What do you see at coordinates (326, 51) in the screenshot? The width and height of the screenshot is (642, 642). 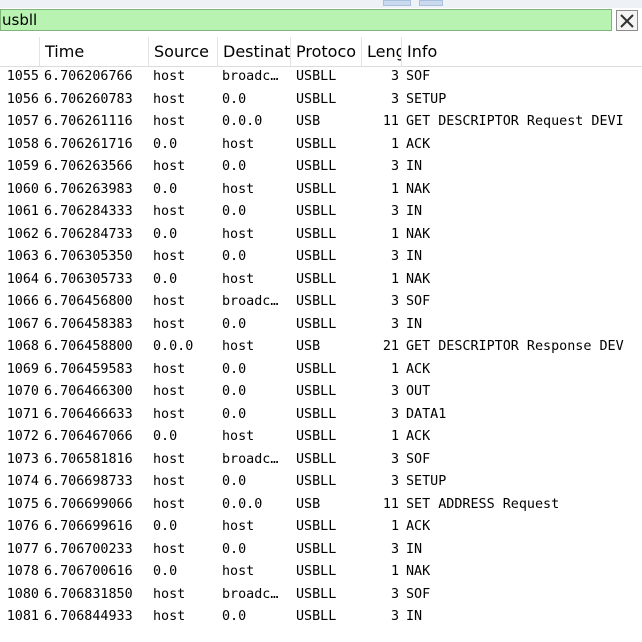 I see `column-header-protocol: Protoco` at bounding box center [326, 51].